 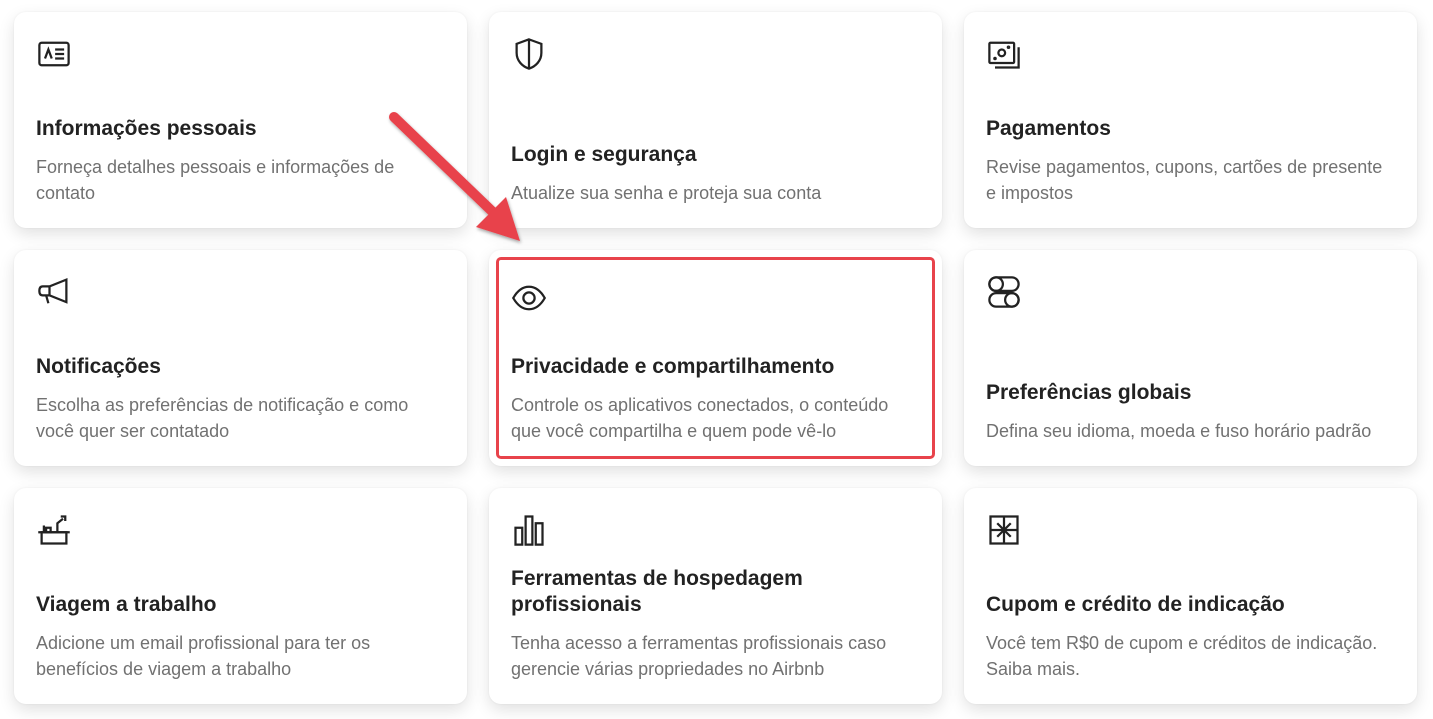 What do you see at coordinates (126, 604) in the screenshot?
I see `card-title: Viagem a trabalho` at bounding box center [126, 604].